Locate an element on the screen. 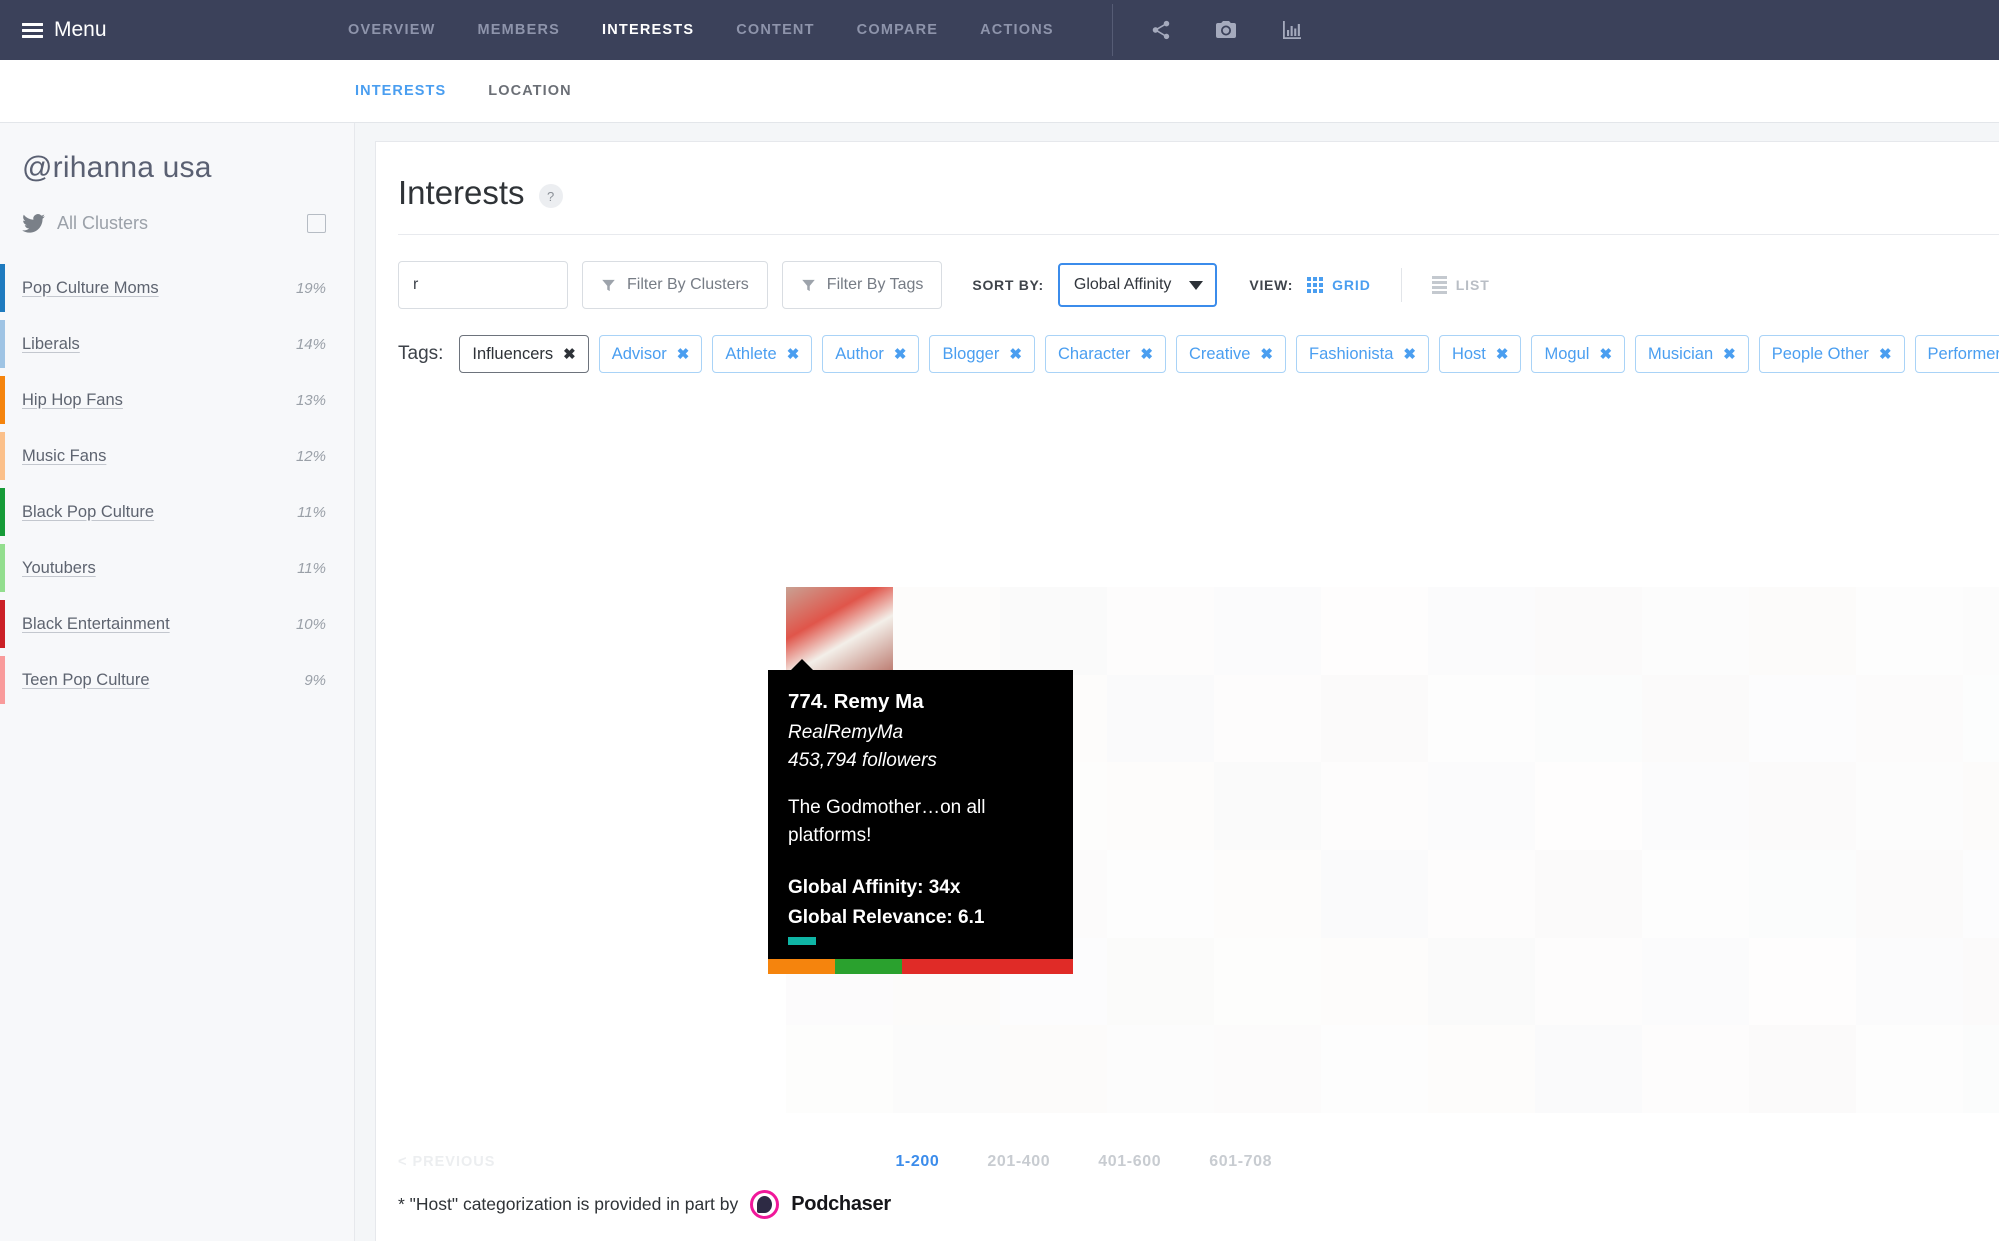 The image size is (1999, 1241). bar-chart-icon is located at coordinates (1292, 30).